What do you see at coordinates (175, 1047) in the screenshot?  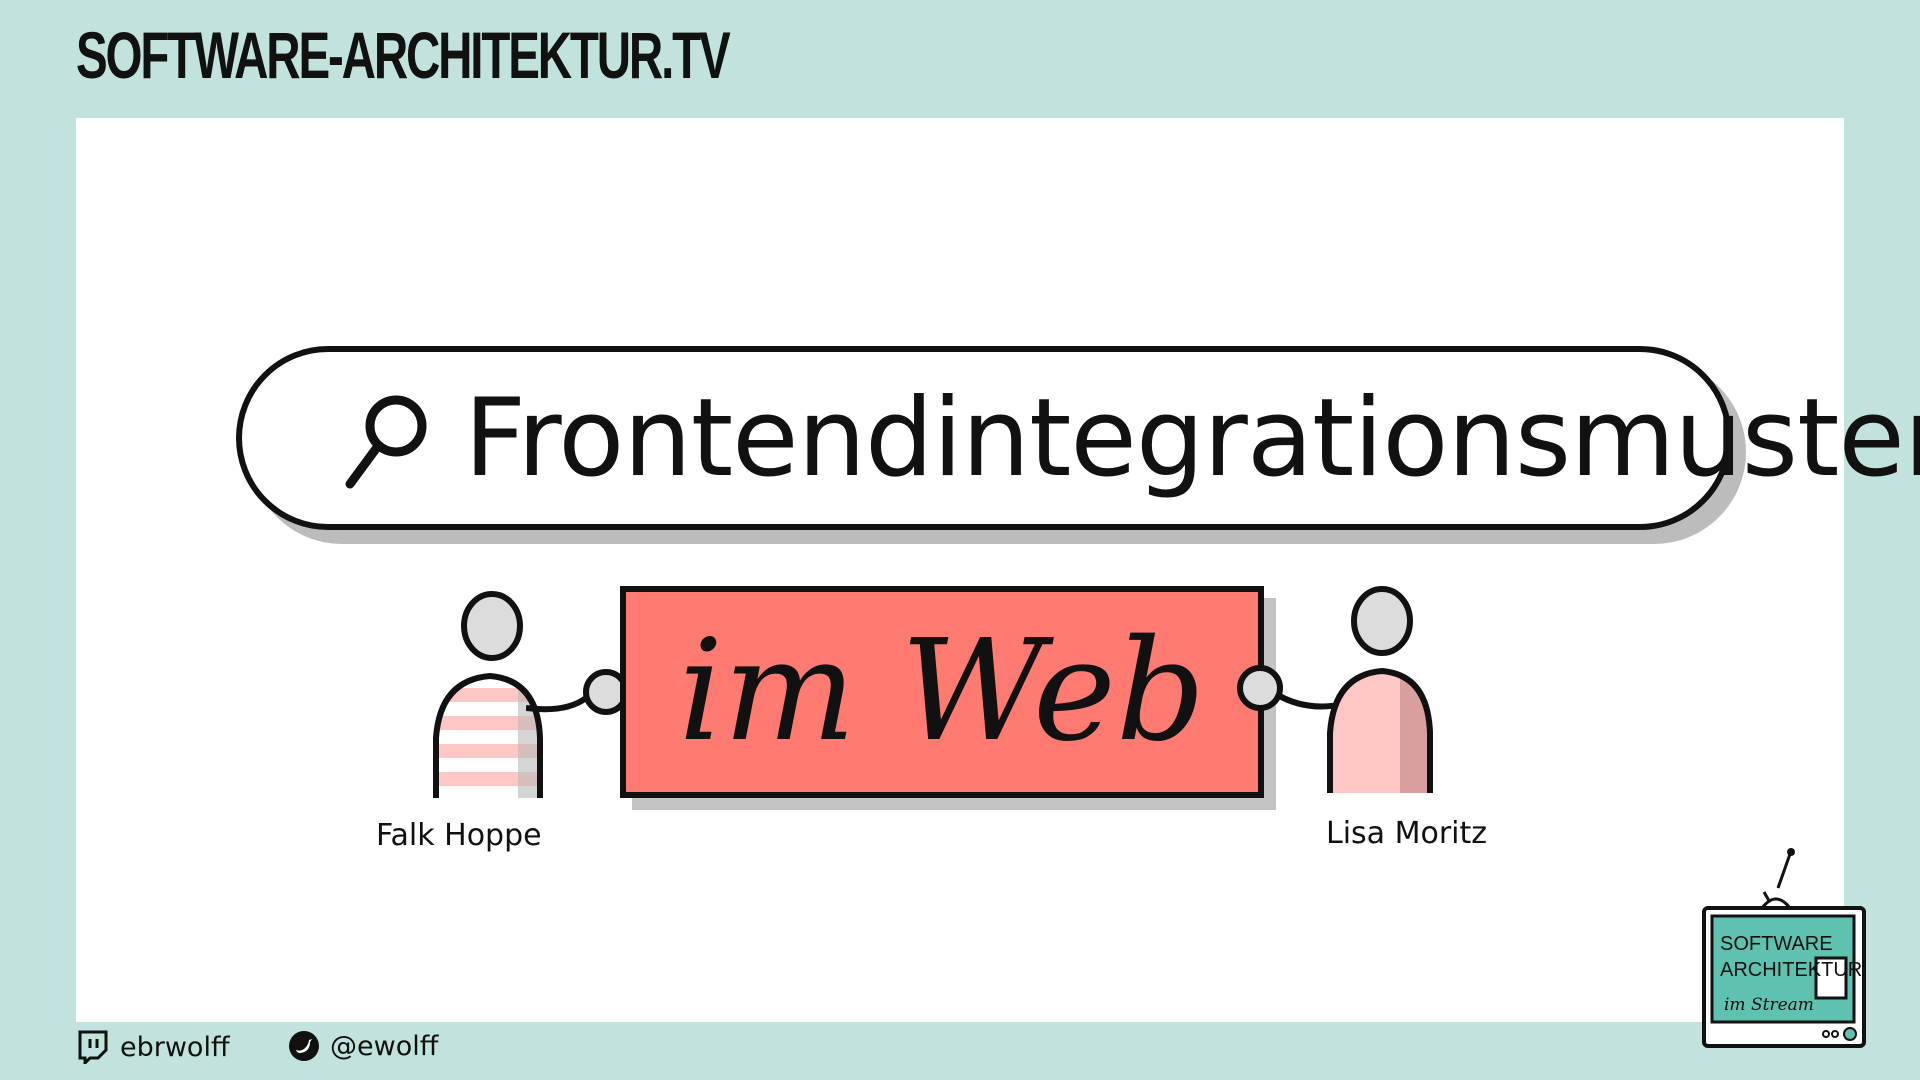 I see `twitch-handle: ebrwolff` at bounding box center [175, 1047].